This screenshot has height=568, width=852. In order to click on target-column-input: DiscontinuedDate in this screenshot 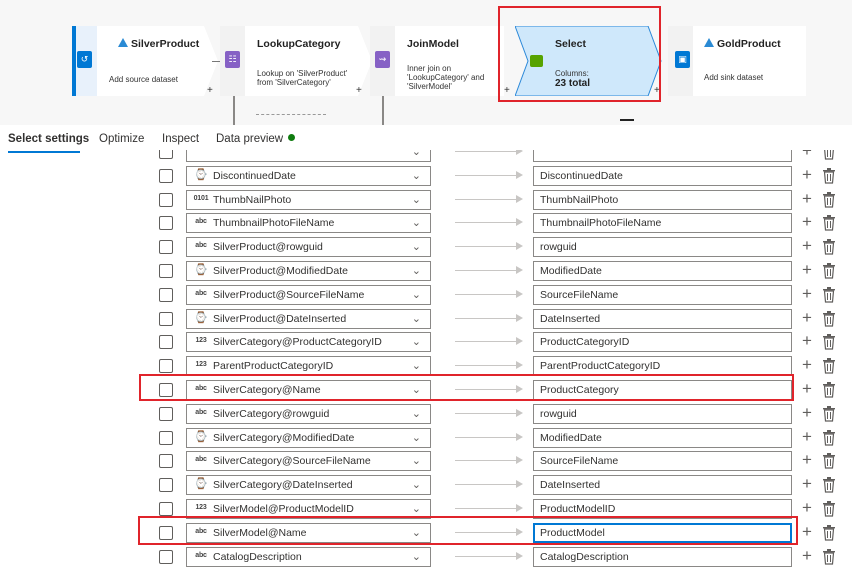, I will do `click(662, 175)`.